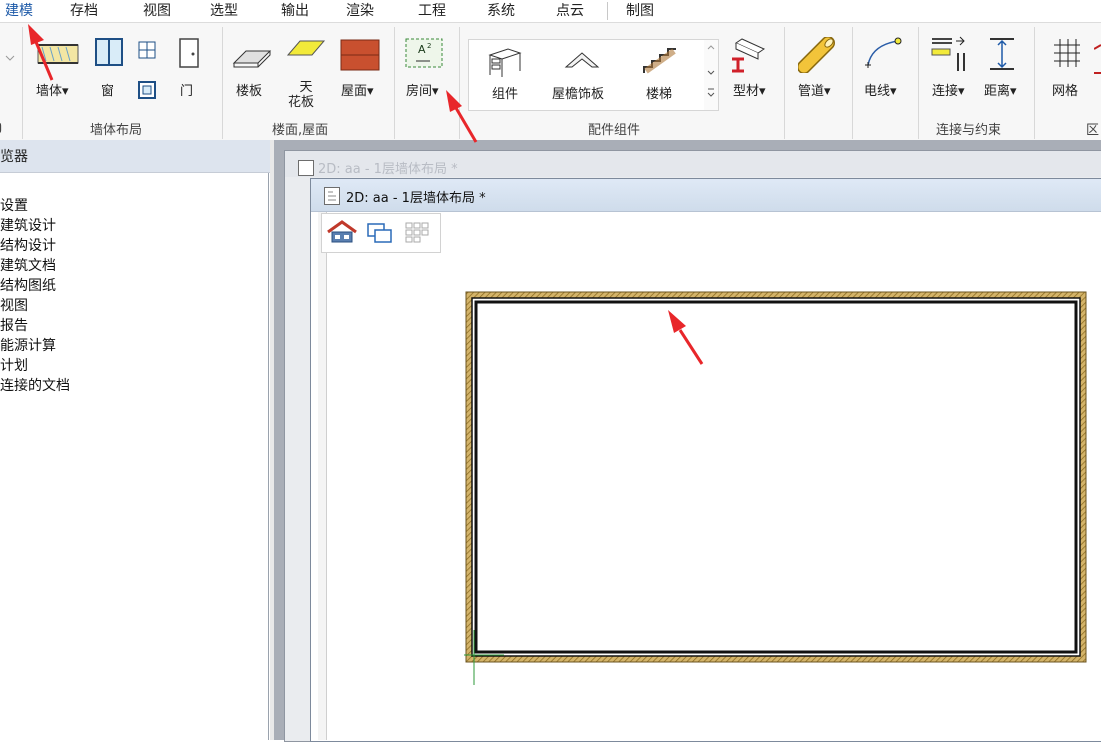 This screenshot has width=1101, height=742. Describe the element at coordinates (422, 49) in the screenshot. I see `svg-text: A` at that location.